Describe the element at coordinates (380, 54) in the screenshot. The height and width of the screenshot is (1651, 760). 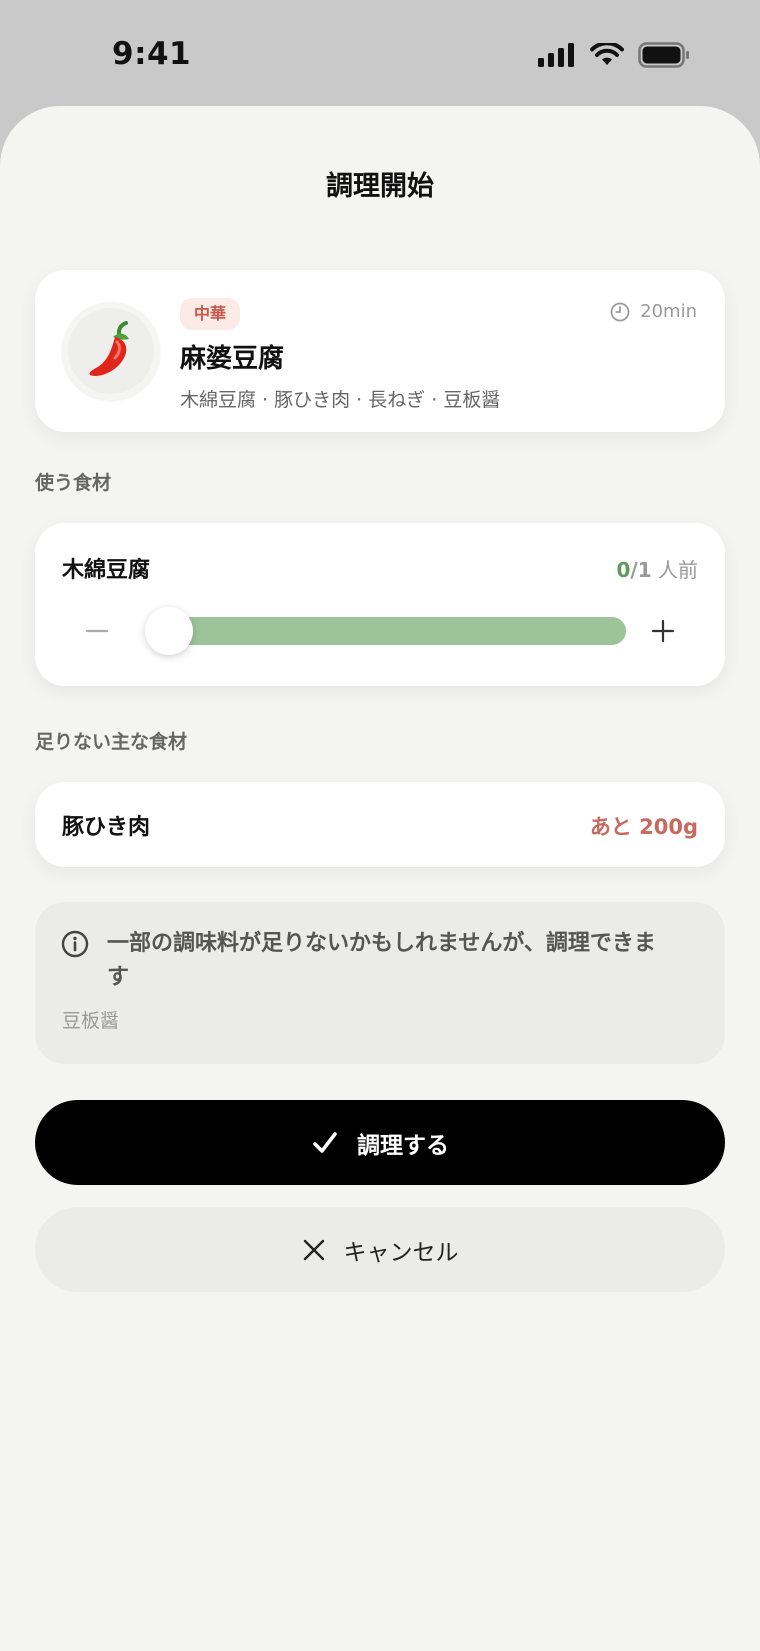
I see `status-bar: 9:41` at that location.